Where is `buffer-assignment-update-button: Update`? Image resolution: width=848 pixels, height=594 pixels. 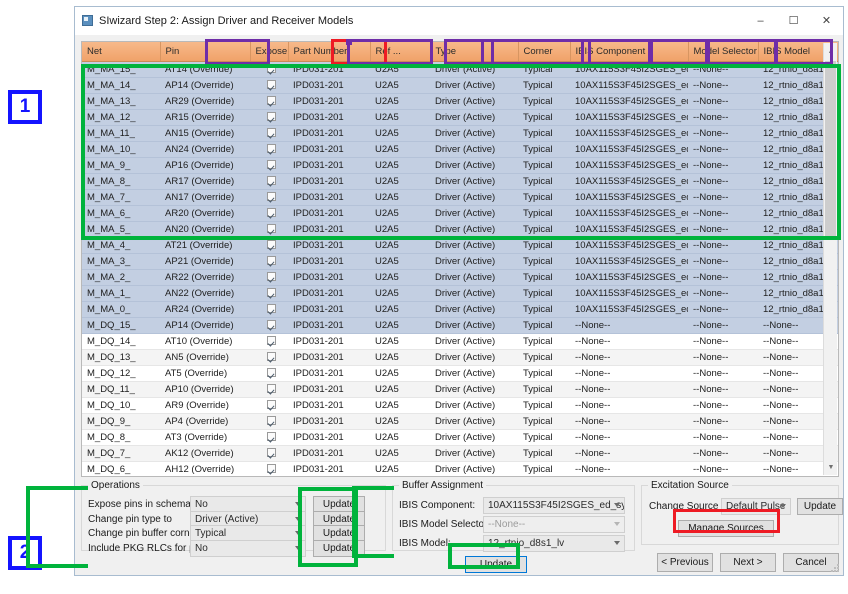
buffer-assignment-update-button: Update is located at coordinates (496, 564).